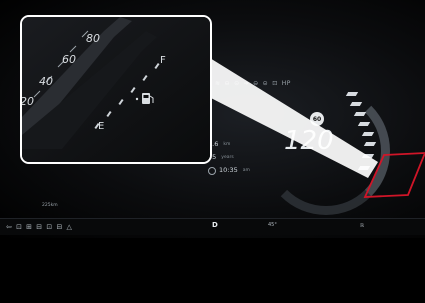 The width and height of the screenshot is (425, 303). Describe the element at coordinates (46, 81) in the screenshot. I see `tick-40: 40` at that location.